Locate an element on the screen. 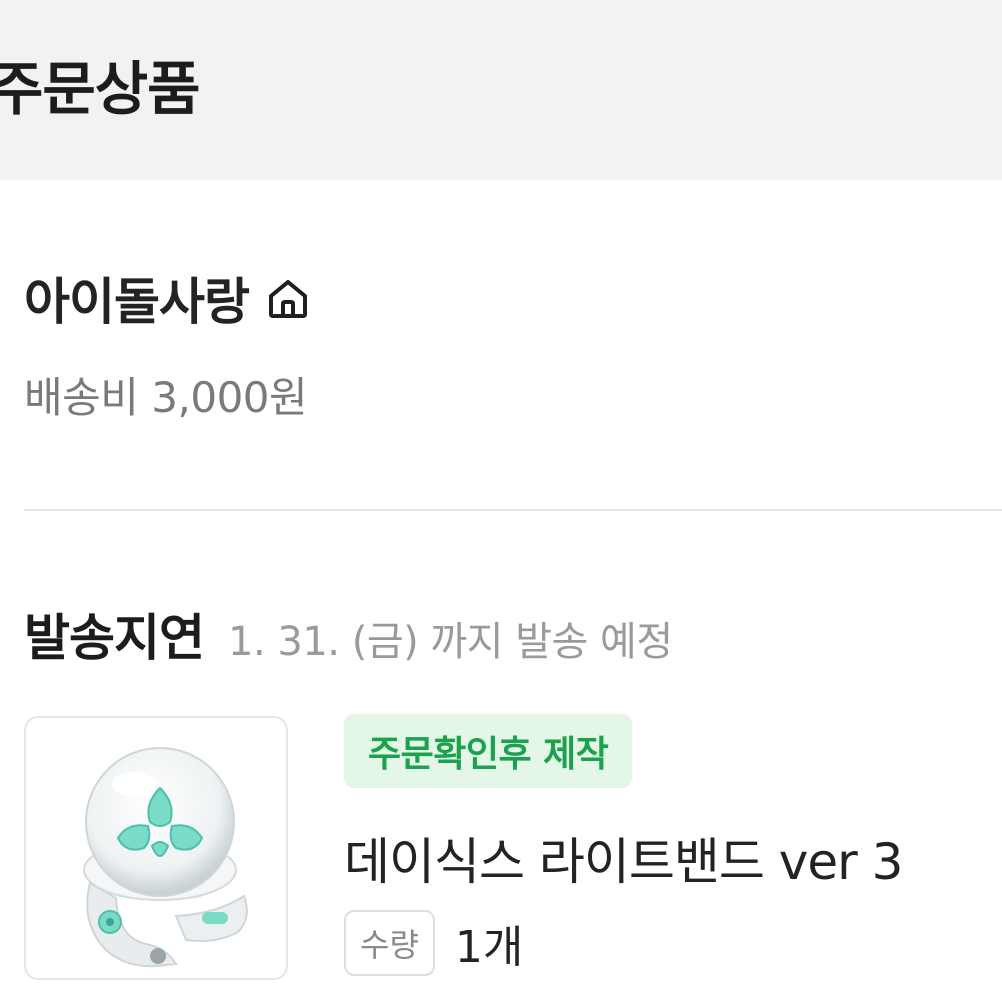 This screenshot has height=1002, width=1002. divider is located at coordinates (513, 510).